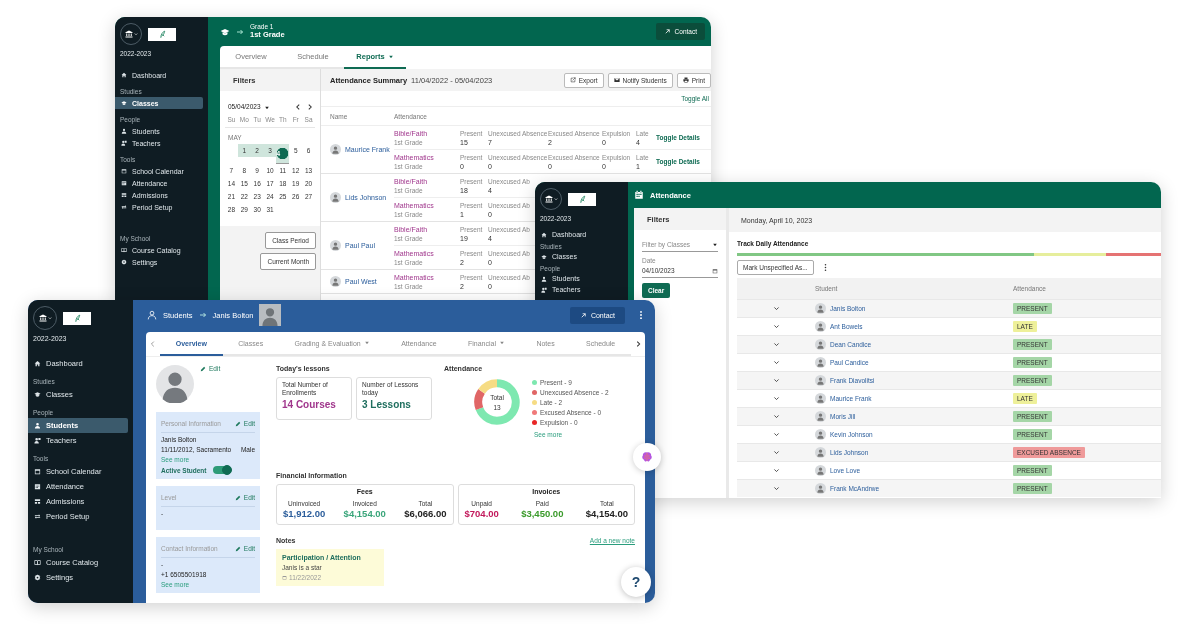 This screenshot has height=630, width=1200. What do you see at coordinates (542, 513) in the screenshot?
I see `amount-value: $3,450.00` at bounding box center [542, 513].